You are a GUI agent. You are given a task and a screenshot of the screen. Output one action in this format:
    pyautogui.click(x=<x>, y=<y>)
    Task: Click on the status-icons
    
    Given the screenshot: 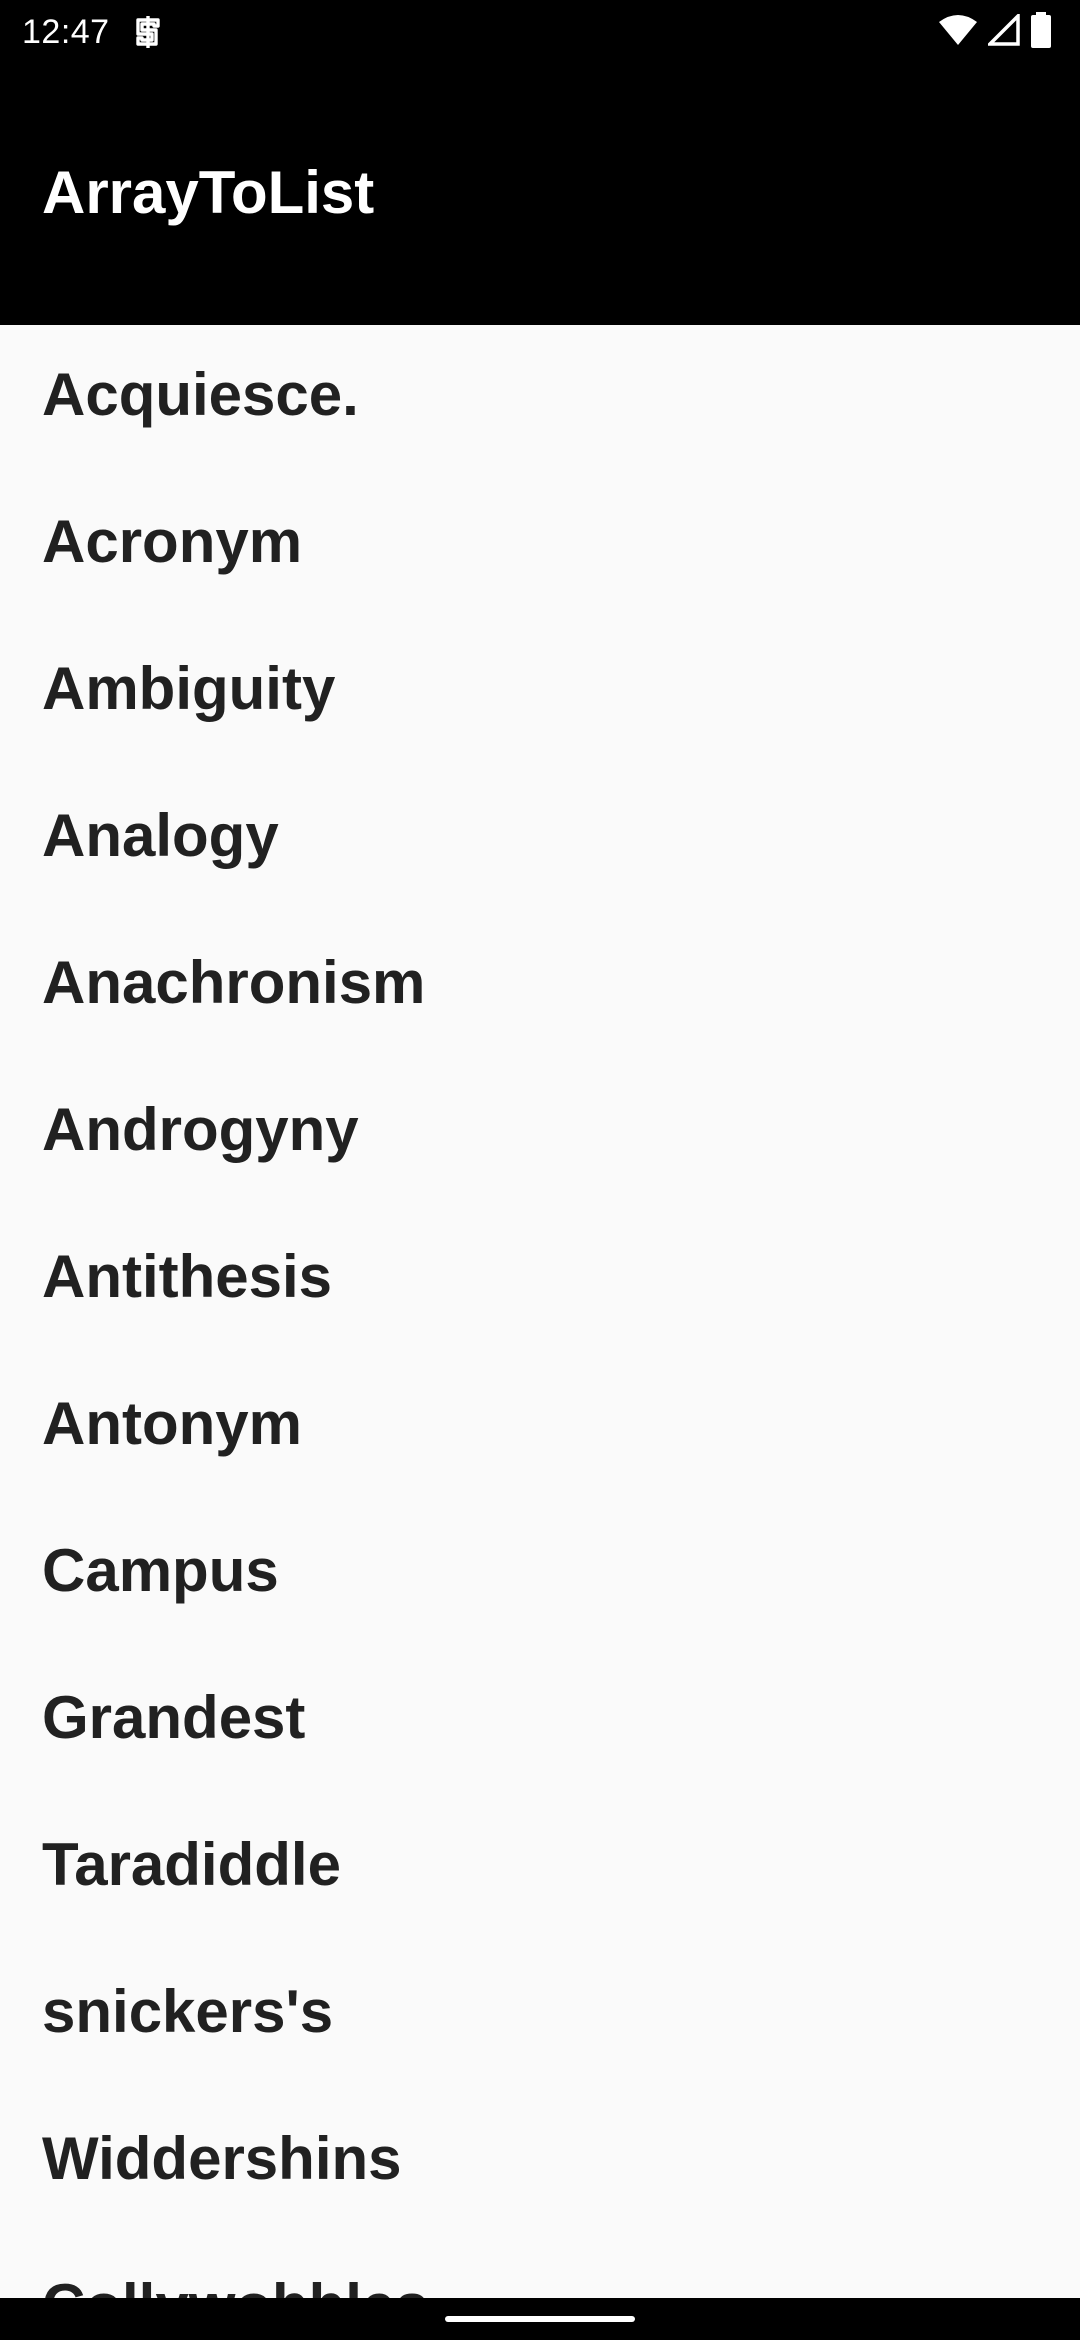 What is the action you would take?
    pyautogui.click(x=995, y=32)
    